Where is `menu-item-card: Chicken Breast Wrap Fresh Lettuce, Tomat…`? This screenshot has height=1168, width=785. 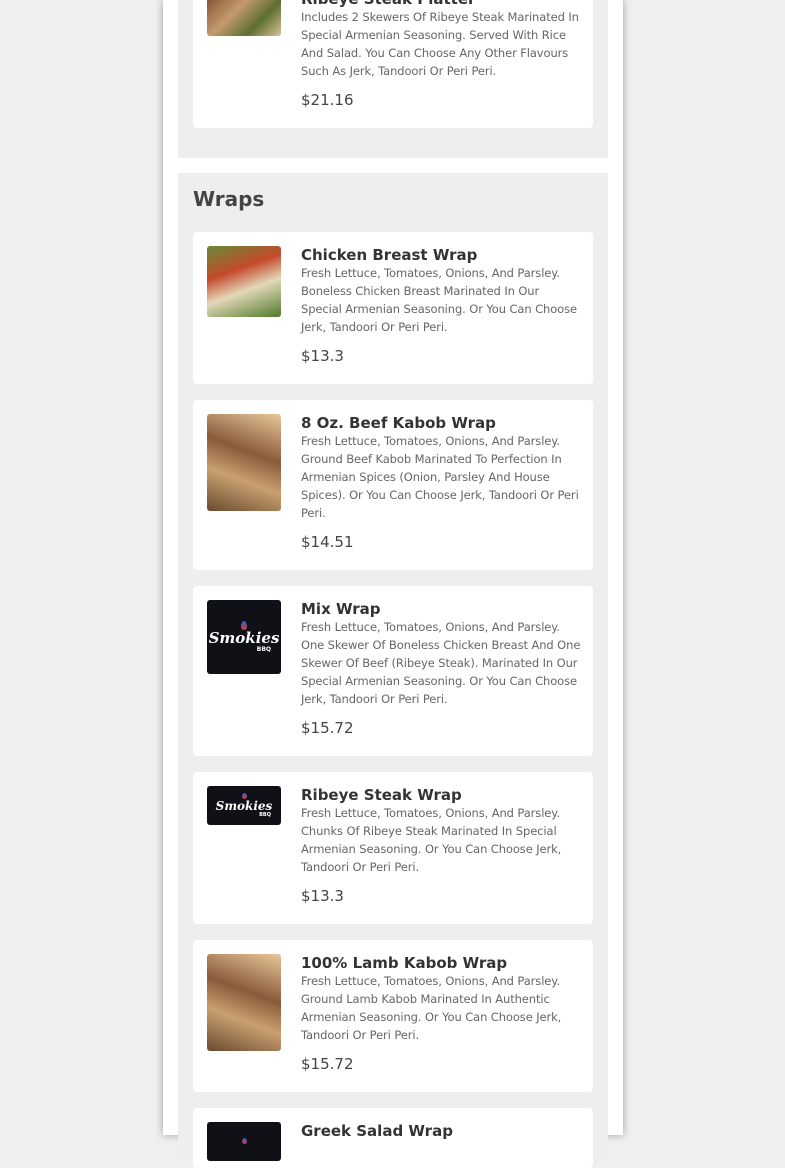
menu-item-card: Chicken Breast Wrap Fresh Lettuce, Tomat… is located at coordinates (393, 308).